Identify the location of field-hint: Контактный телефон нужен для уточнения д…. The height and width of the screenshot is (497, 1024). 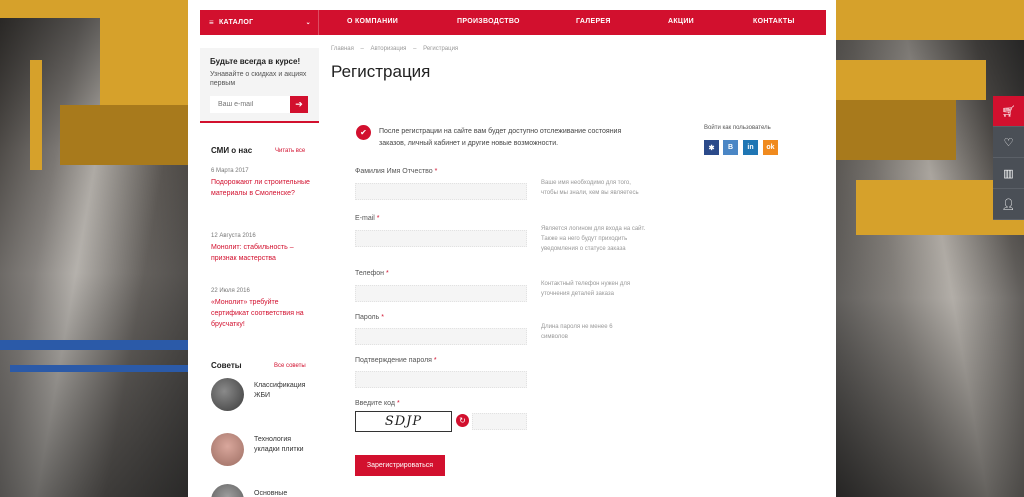
(586, 289).